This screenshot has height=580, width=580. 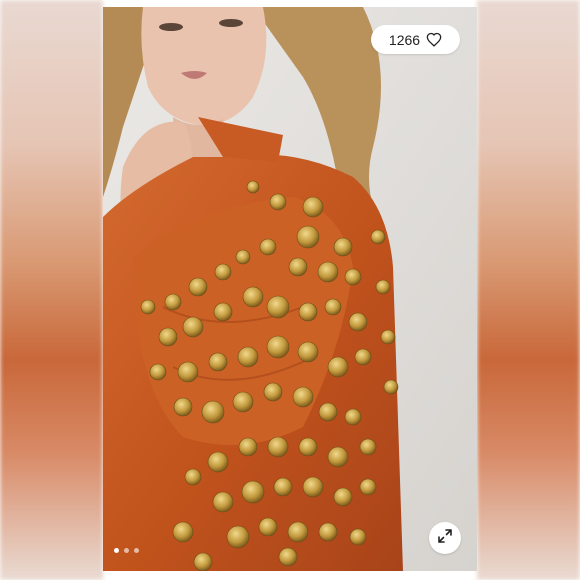 I want to click on heart-icon, so click(x=434, y=39).